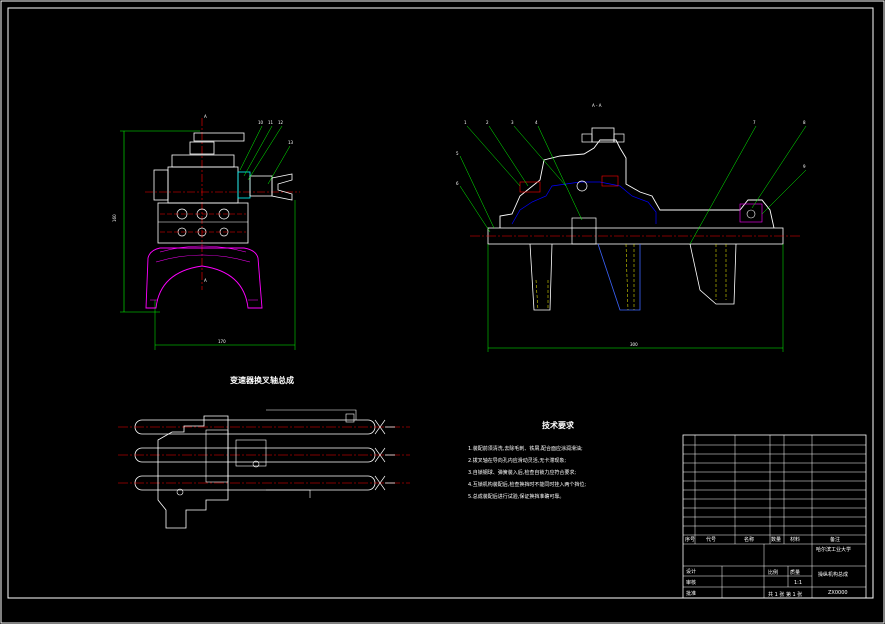 The width and height of the screenshot is (885, 624). Describe the element at coordinates (536, 122) in the screenshot. I see `balloon-right-4: 4` at that location.